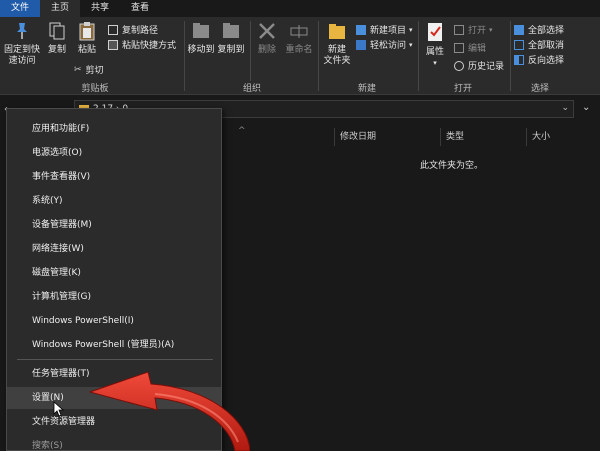 The width and height of the screenshot is (600, 451). What do you see at coordinates (477, 49) in the screenshot?
I see `edit-label: 编辑` at bounding box center [477, 49].